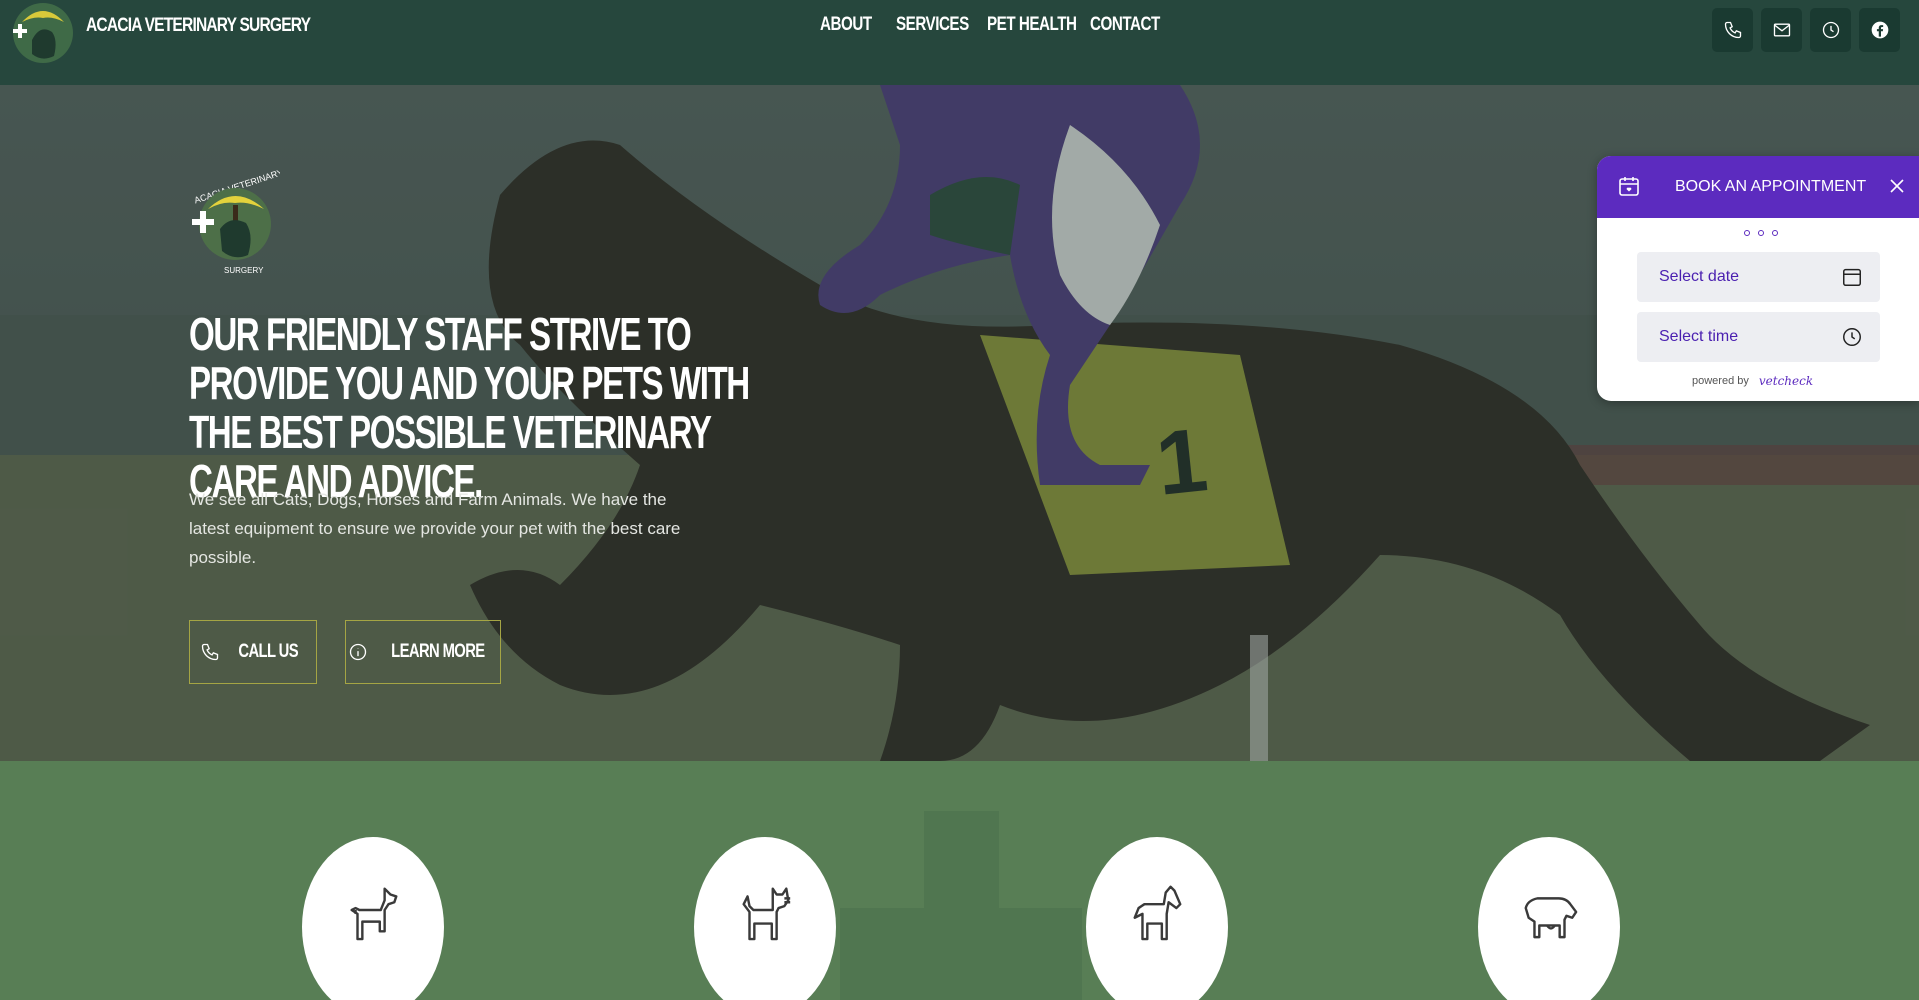  Describe the element at coordinates (1786, 381) in the screenshot. I see `vetcheck-logo: vetcheck` at that location.